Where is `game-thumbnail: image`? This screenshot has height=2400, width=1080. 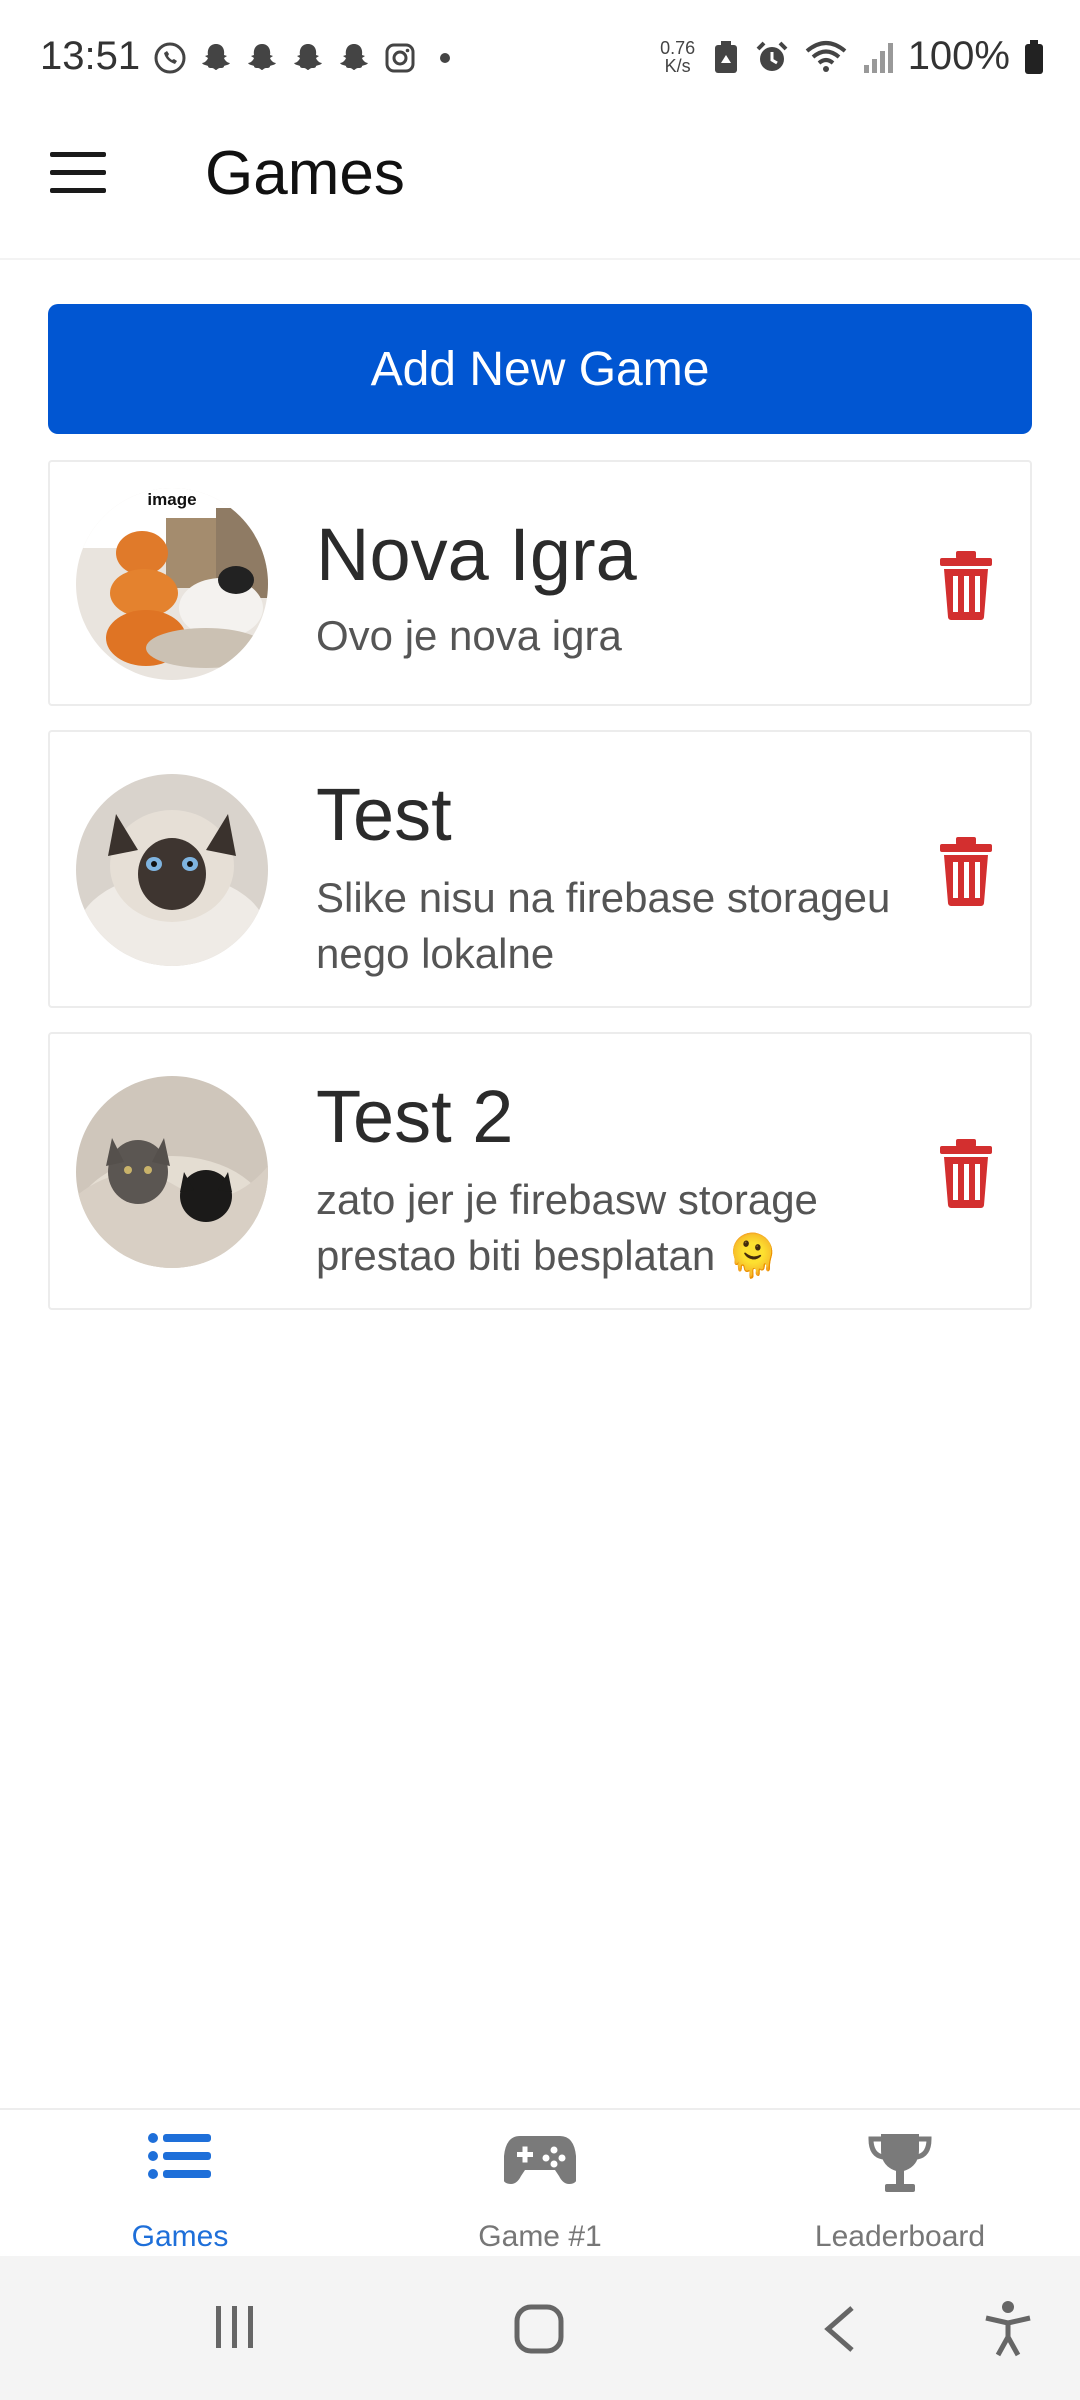
game-thumbnail: image is located at coordinates (172, 584).